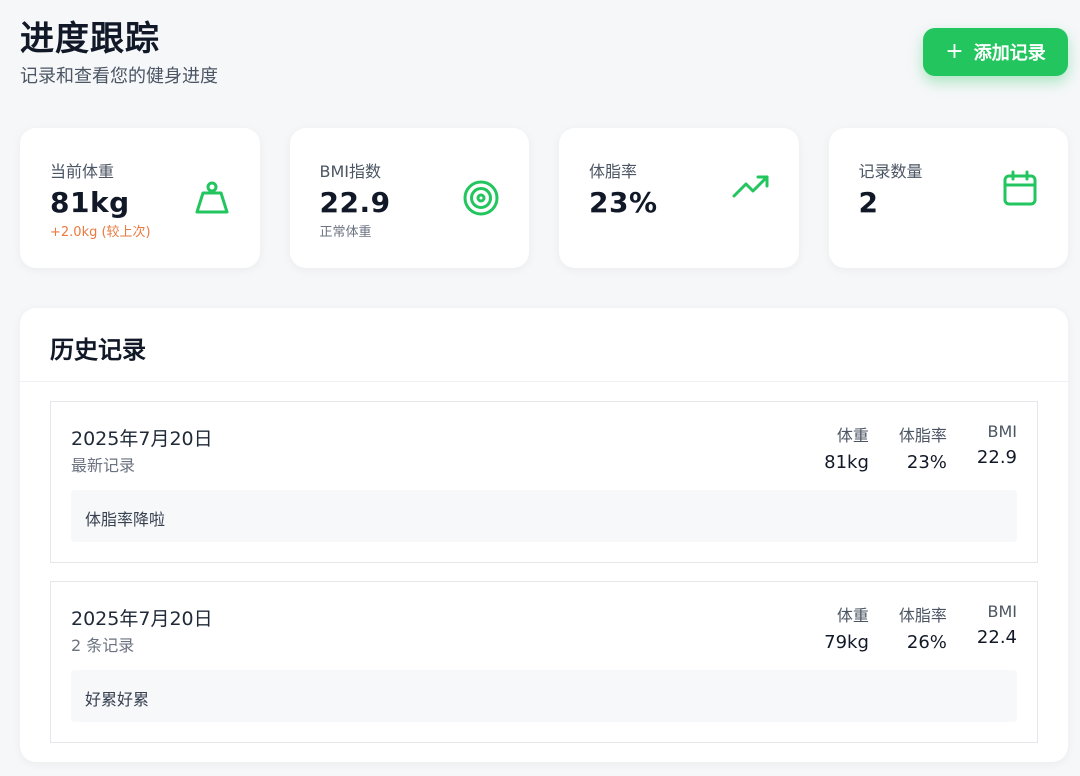 This screenshot has width=1080, height=776. Describe the element at coordinates (140, 198) in the screenshot. I see `stat-card-weight: 当前体重 81kg +2.0kg (较上次)` at that location.